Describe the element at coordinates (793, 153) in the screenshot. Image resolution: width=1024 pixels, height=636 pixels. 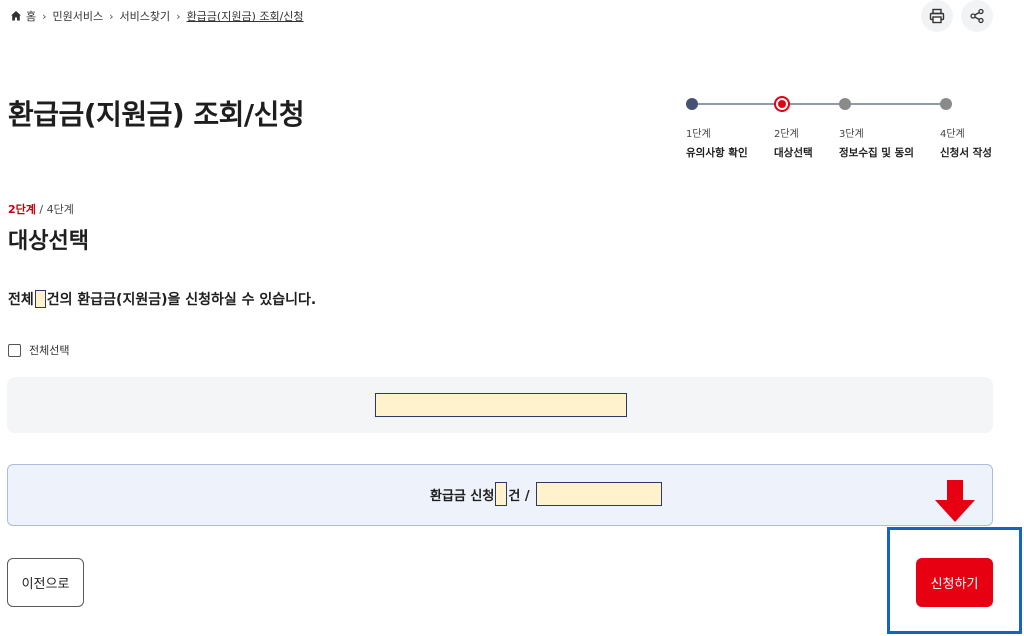
I see `step-2-label: 대상선택` at that location.